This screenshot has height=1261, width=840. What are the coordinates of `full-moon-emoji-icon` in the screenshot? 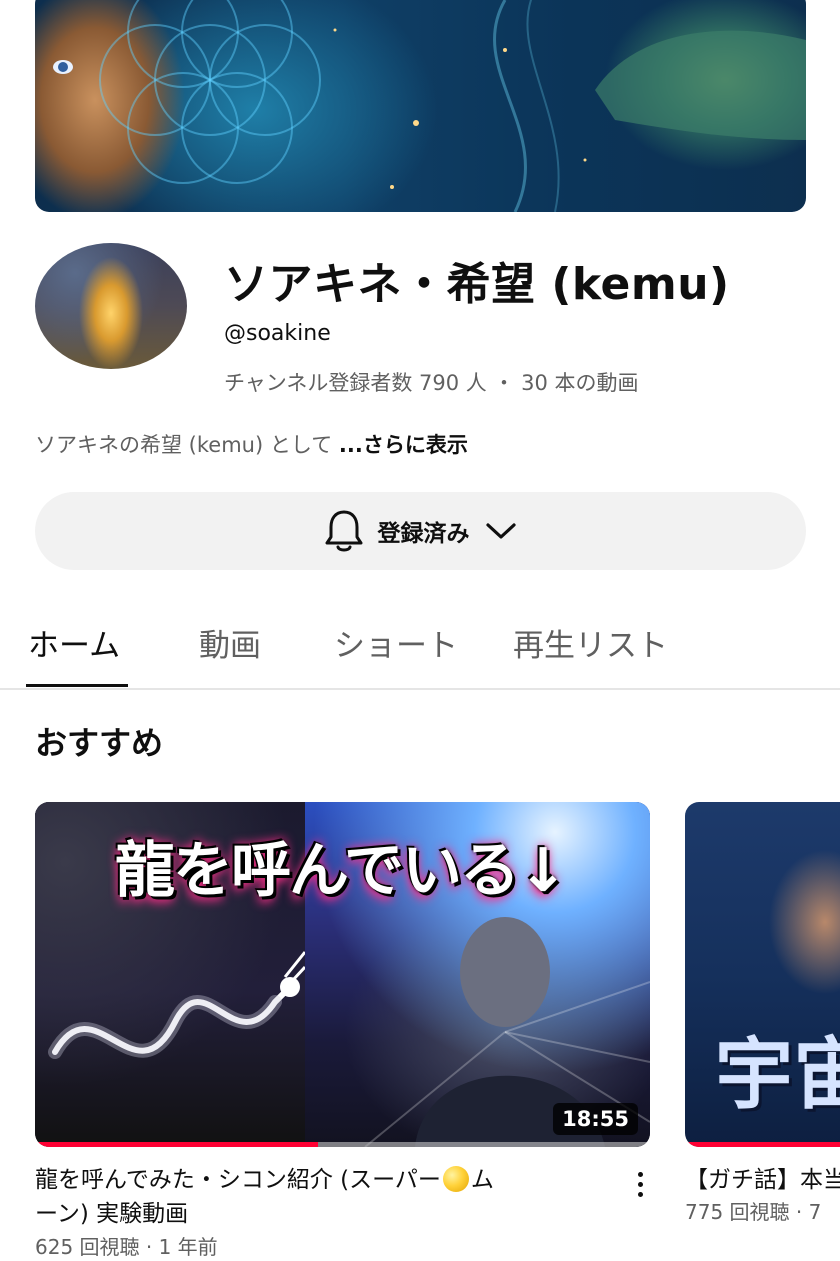 It's located at (455, 1179).